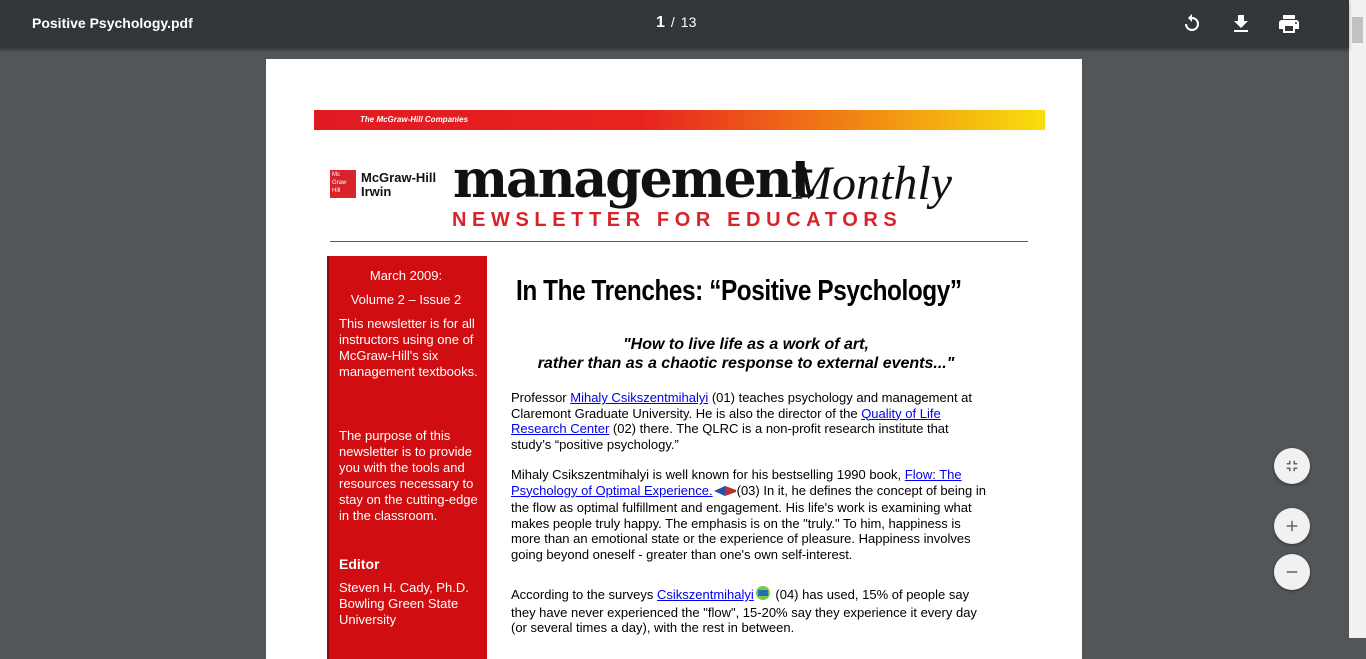 Image resolution: width=1366 pixels, height=659 pixels. Describe the element at coordinates (1292, 466) in the screenshot. I see `fit-page-icon` at that location.